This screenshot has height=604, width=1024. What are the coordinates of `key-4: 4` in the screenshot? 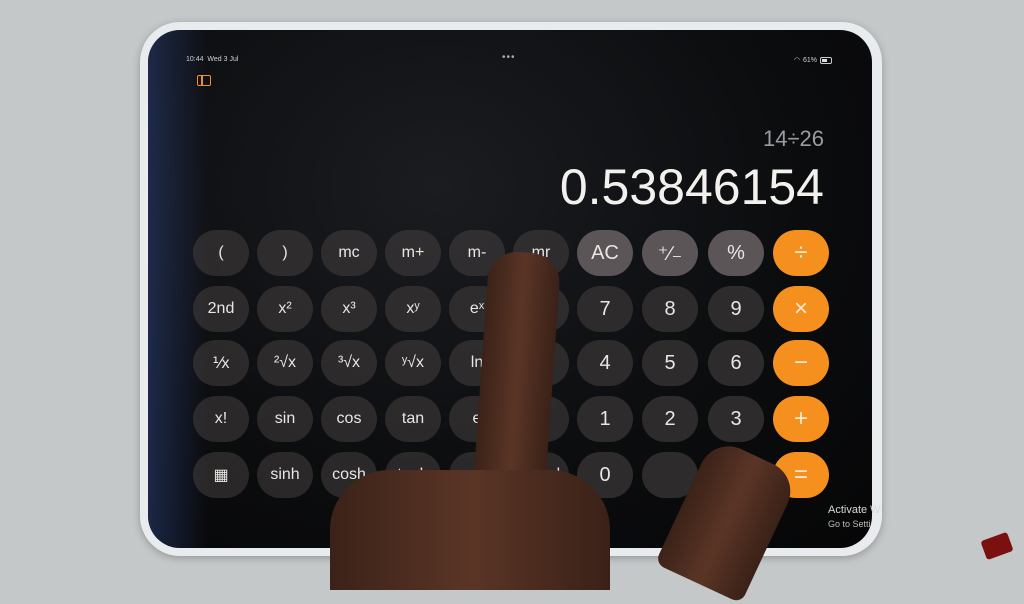 It's located at (605, 363).